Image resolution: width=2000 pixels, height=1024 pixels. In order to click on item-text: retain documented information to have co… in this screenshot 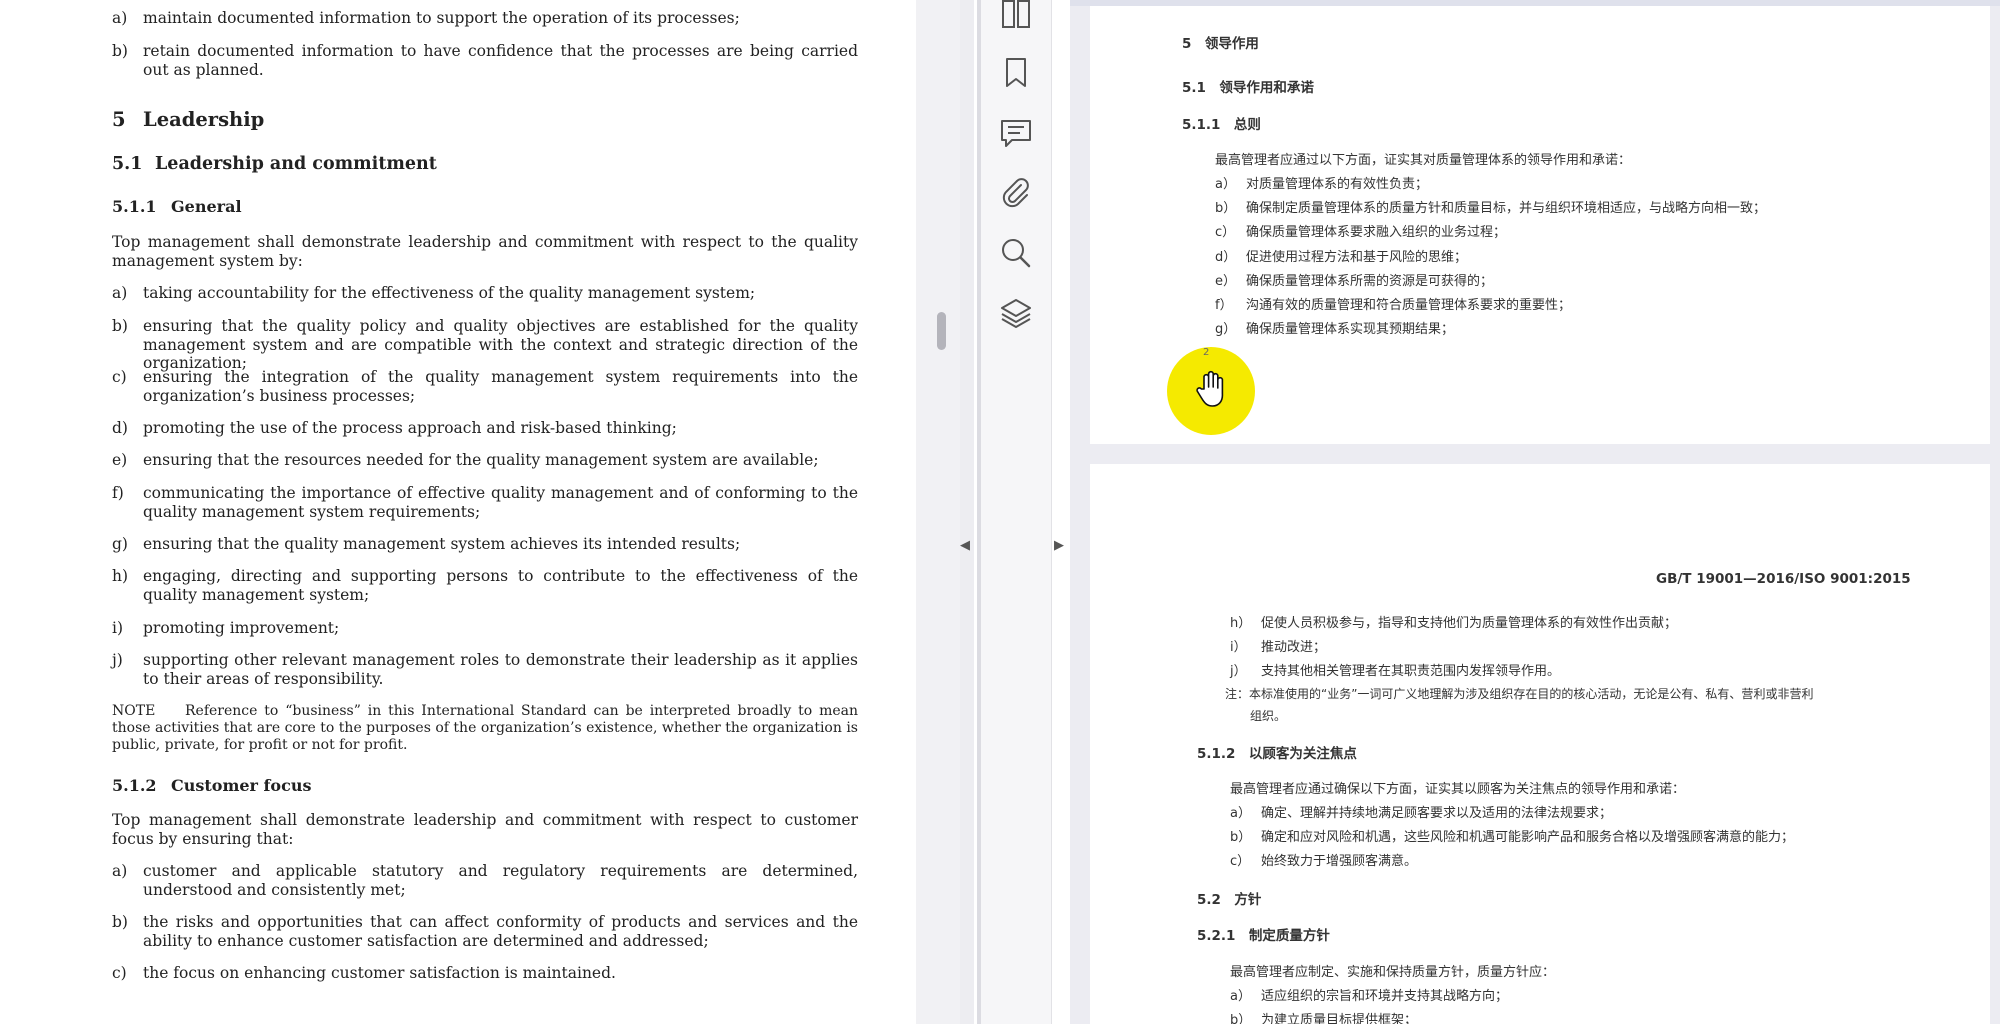, I will do `click(500, 60)`.